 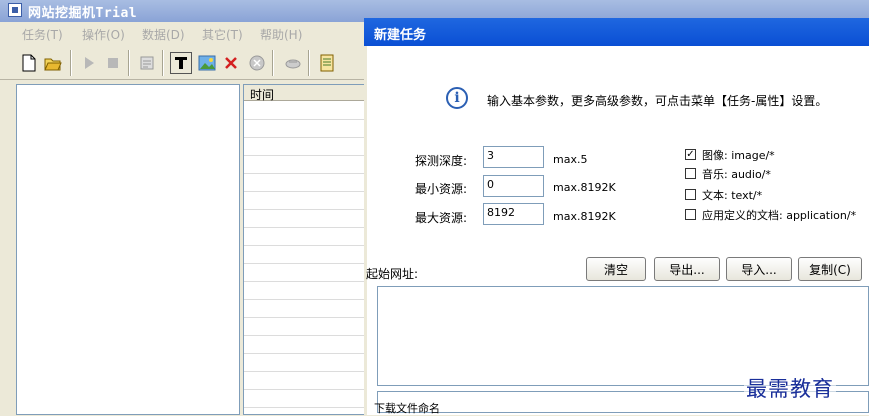 What do you see at coordinates (207, 63) in the screenshot?
I see `image-icon` at bounding box center [207, 63].